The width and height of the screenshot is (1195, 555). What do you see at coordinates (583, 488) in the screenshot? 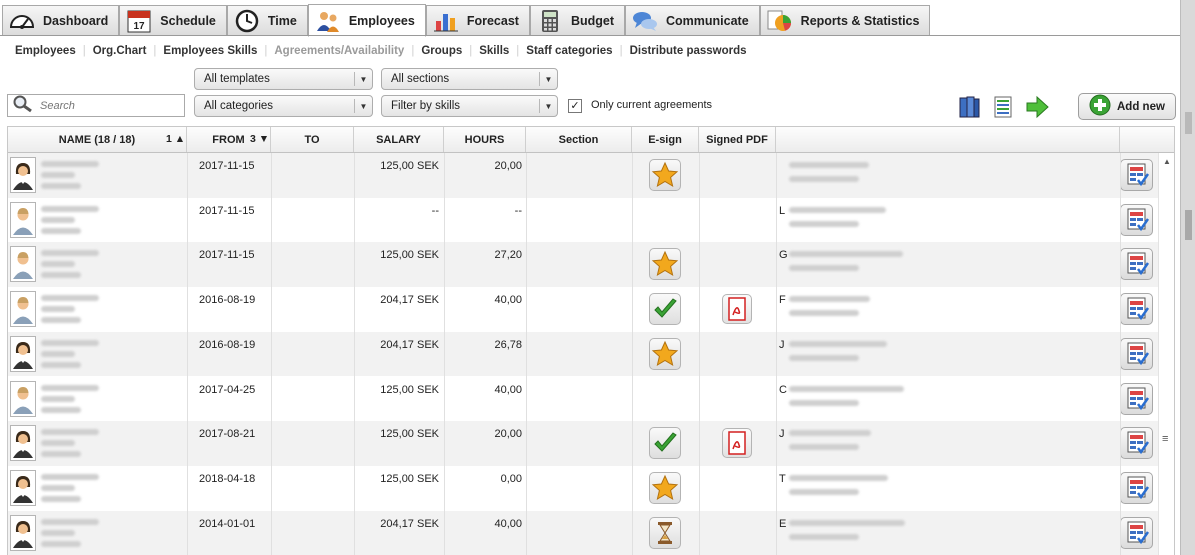
I see `table-row: 2018-04-18 125,00 SEK 0,00 T` at bounding box center [583, 488].